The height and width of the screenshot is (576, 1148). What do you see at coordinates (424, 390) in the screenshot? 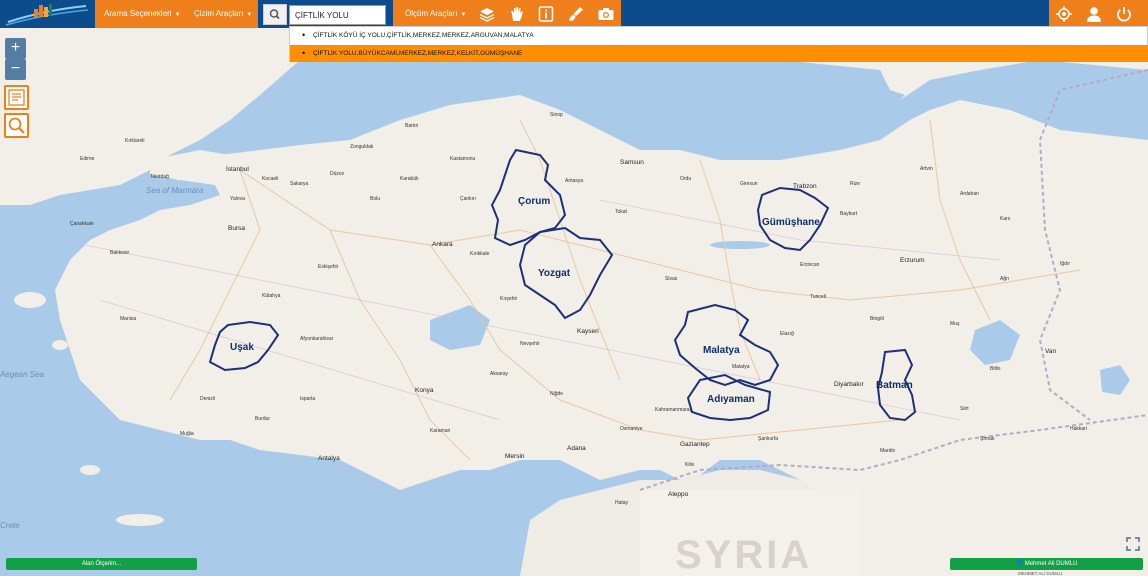
I see `city-konya: Konya` at bounding box center [424, 390].